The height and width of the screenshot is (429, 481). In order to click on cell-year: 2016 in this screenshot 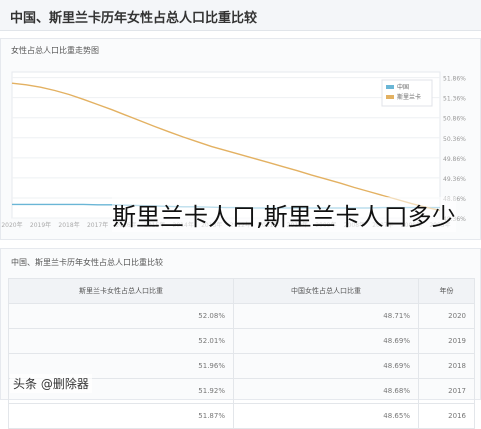, I will do `click(446, 416)`.